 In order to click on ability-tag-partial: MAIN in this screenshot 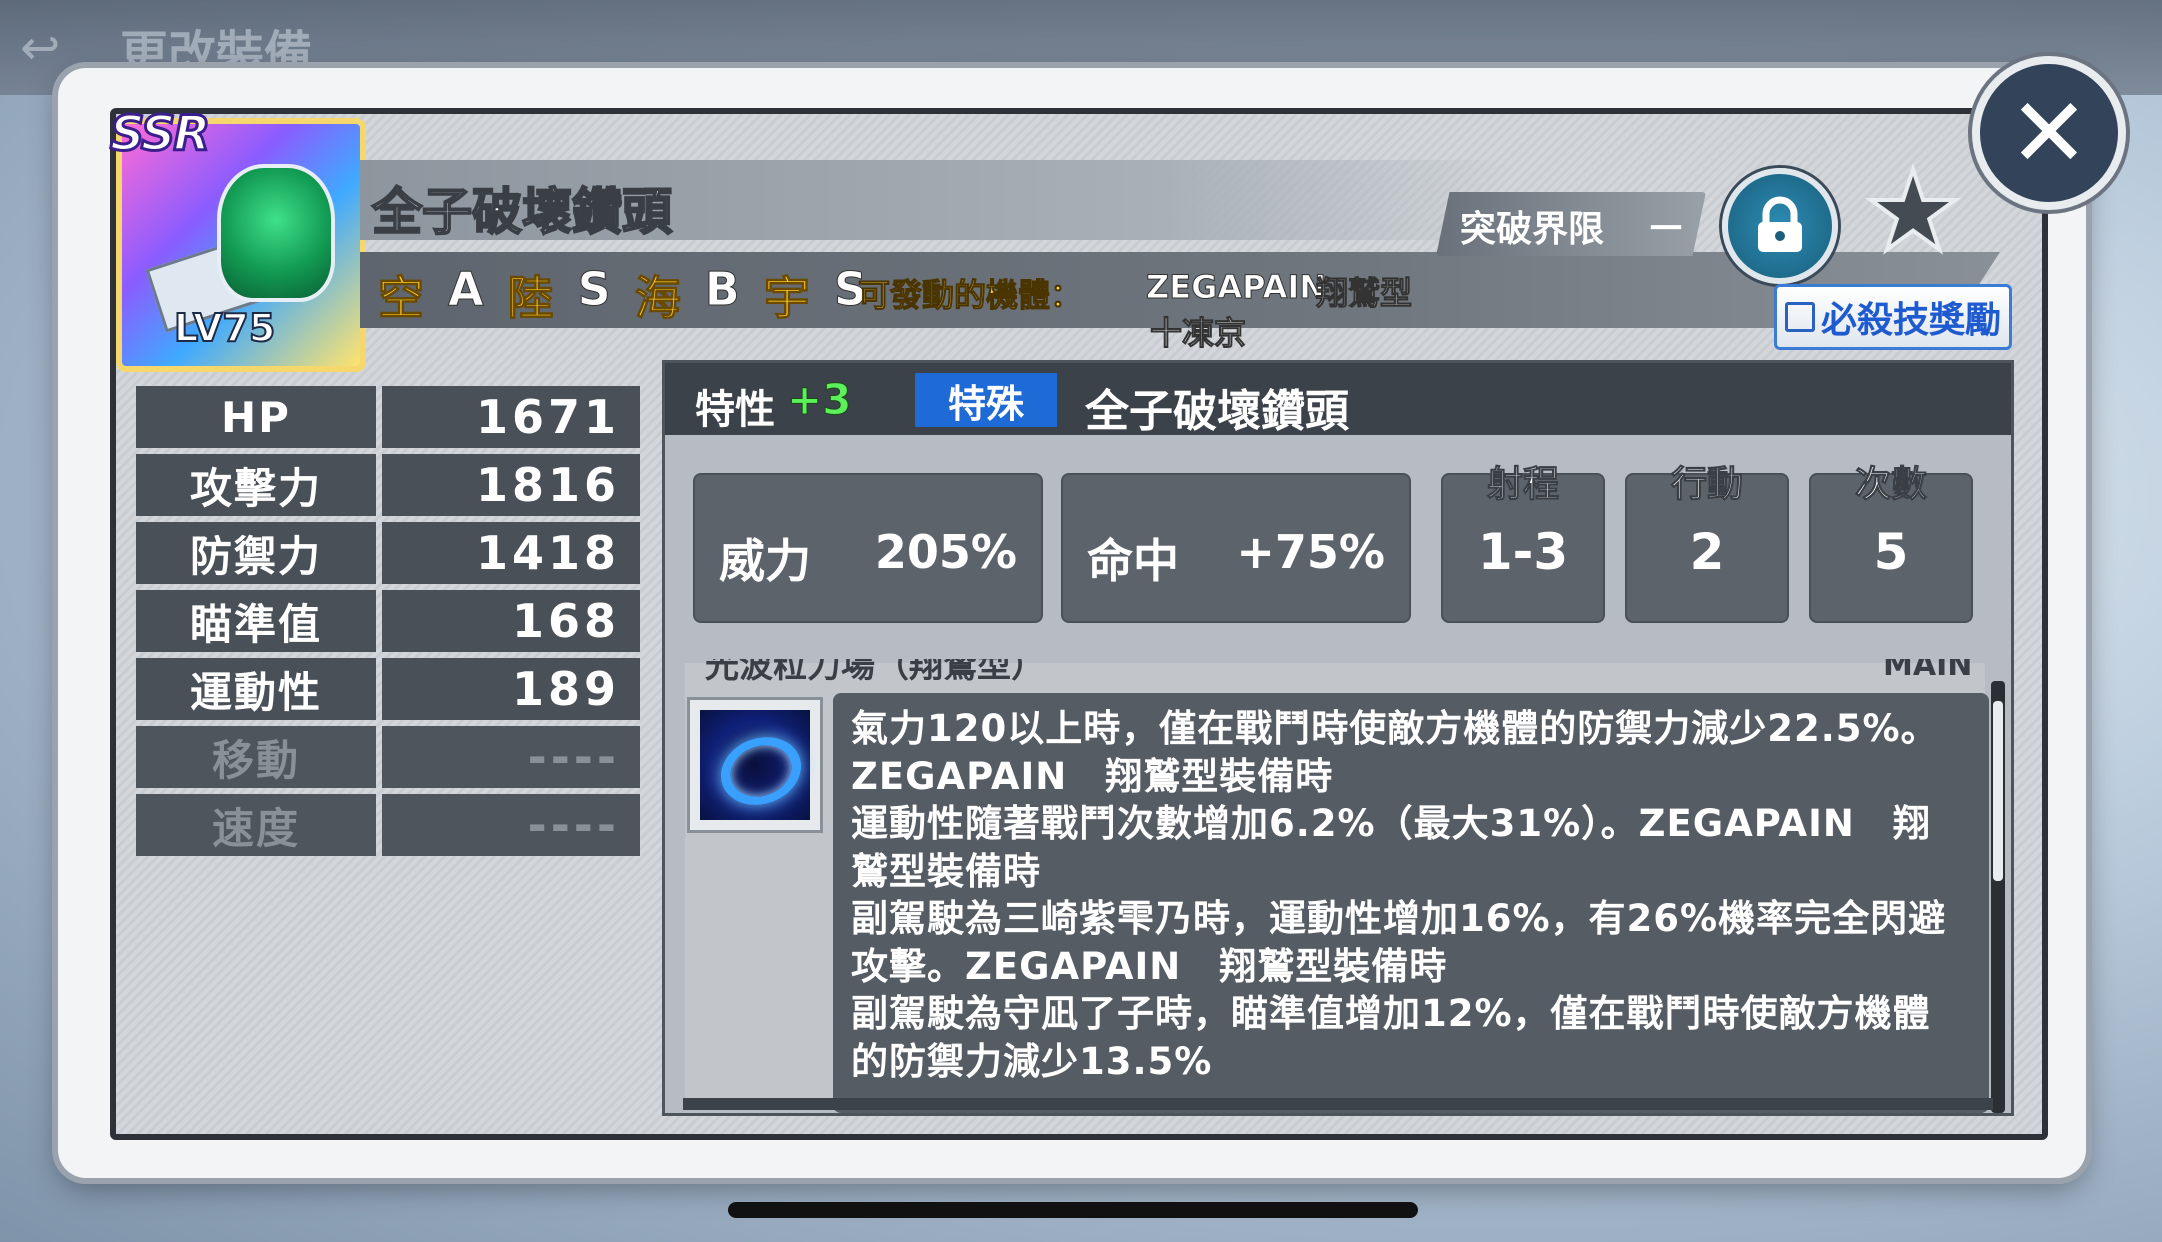, I will do `click(1928, 671)`.